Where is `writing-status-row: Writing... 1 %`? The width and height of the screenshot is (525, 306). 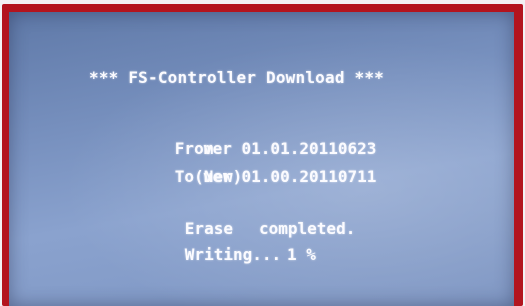
writing-status-row: Writing... 1 % is located at coordinates (221, 254).